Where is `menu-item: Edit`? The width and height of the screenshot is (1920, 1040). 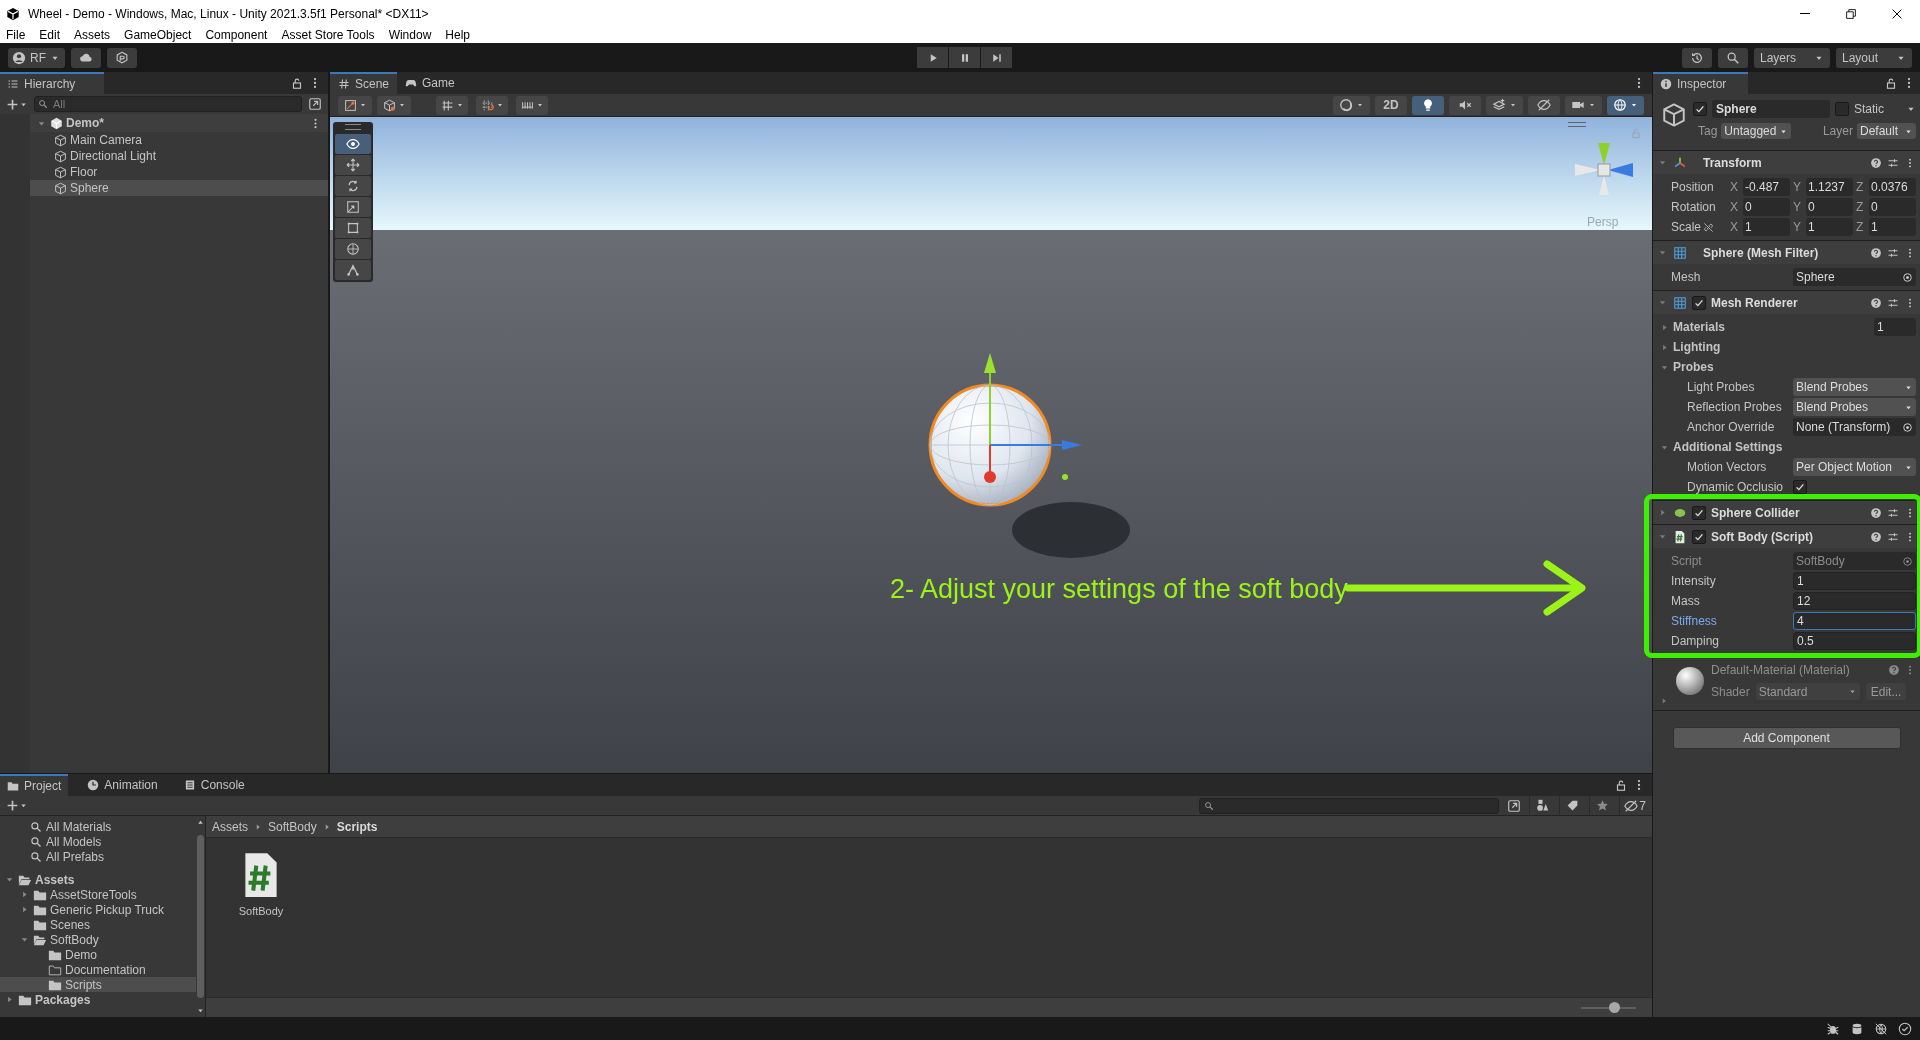
menu-item: Edit is located at coordinates (50, 35).